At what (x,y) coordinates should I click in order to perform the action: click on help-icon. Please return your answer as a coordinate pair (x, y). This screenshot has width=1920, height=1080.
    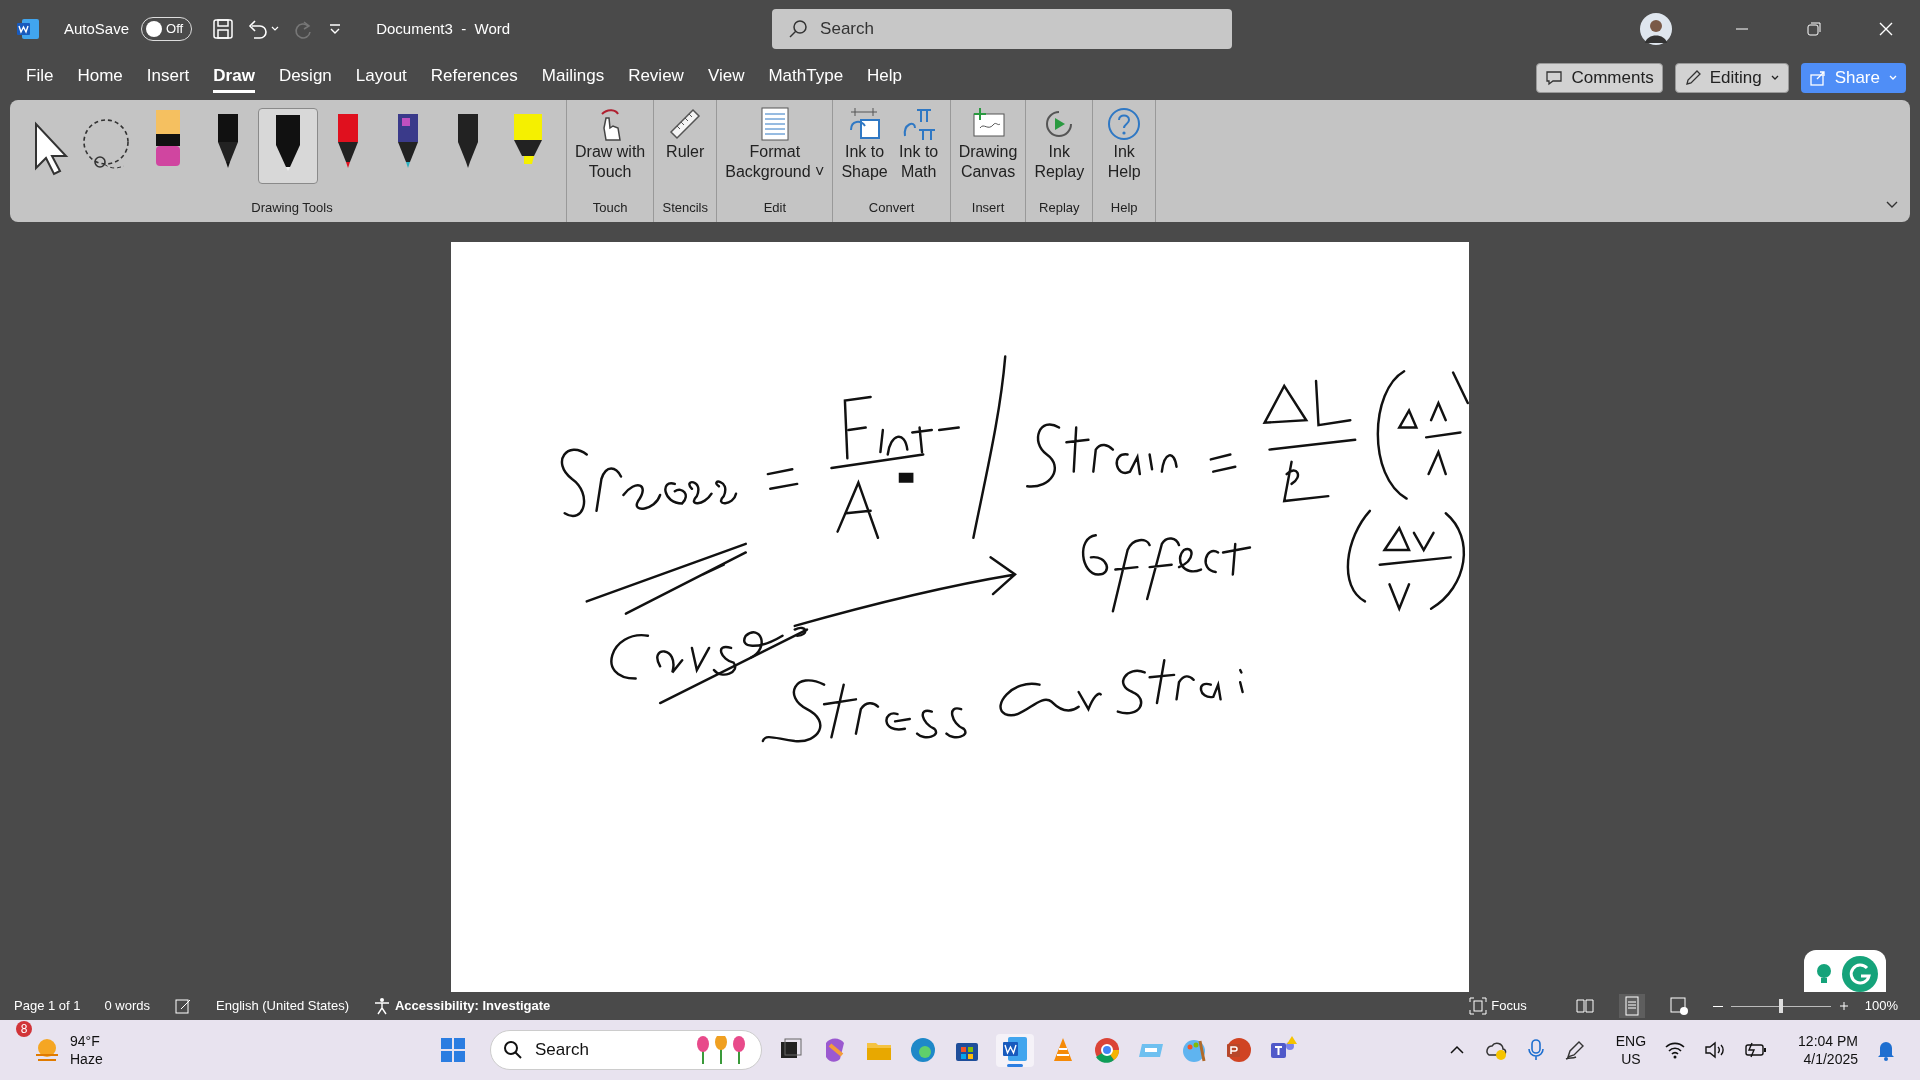
    Looking at the image, I should click on (1124, 124).